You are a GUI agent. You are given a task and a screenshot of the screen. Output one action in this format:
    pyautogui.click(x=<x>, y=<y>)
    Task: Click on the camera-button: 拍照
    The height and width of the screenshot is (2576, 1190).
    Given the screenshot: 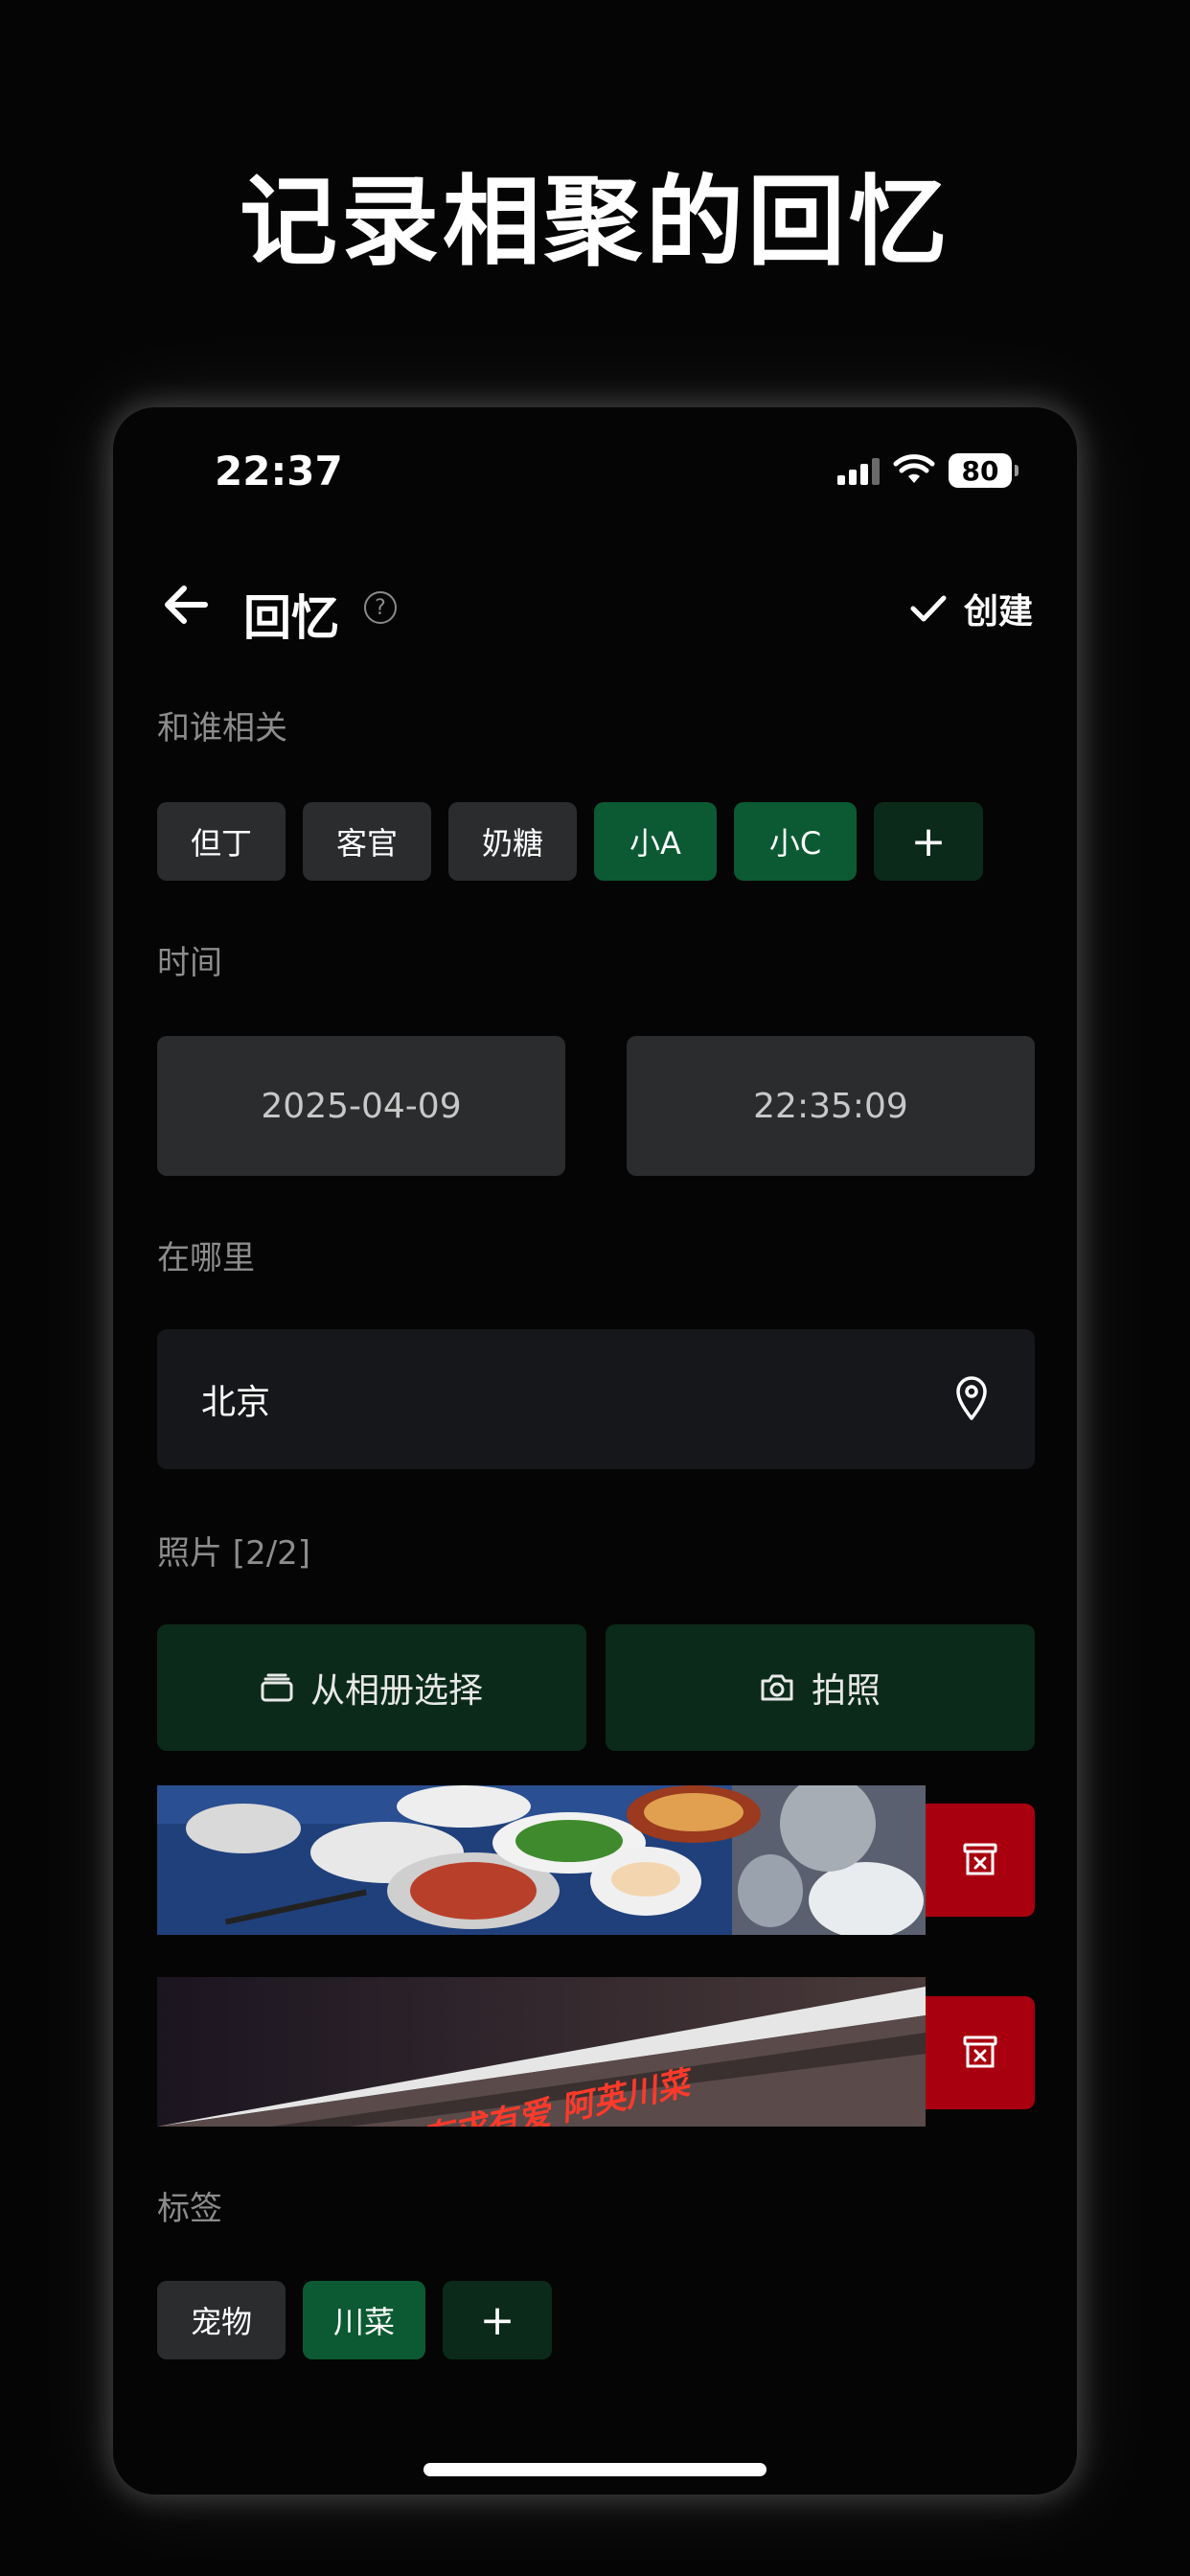 What is the action you would take?
    pyautogui.click(x=821, y=1687)
    